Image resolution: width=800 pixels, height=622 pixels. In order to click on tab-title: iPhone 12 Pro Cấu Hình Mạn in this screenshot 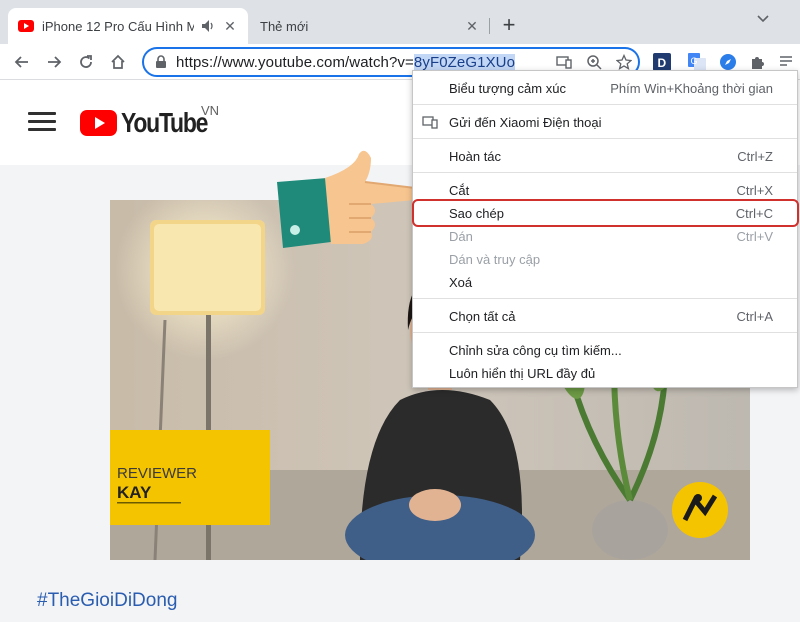, I will do `click(118, 26)`.